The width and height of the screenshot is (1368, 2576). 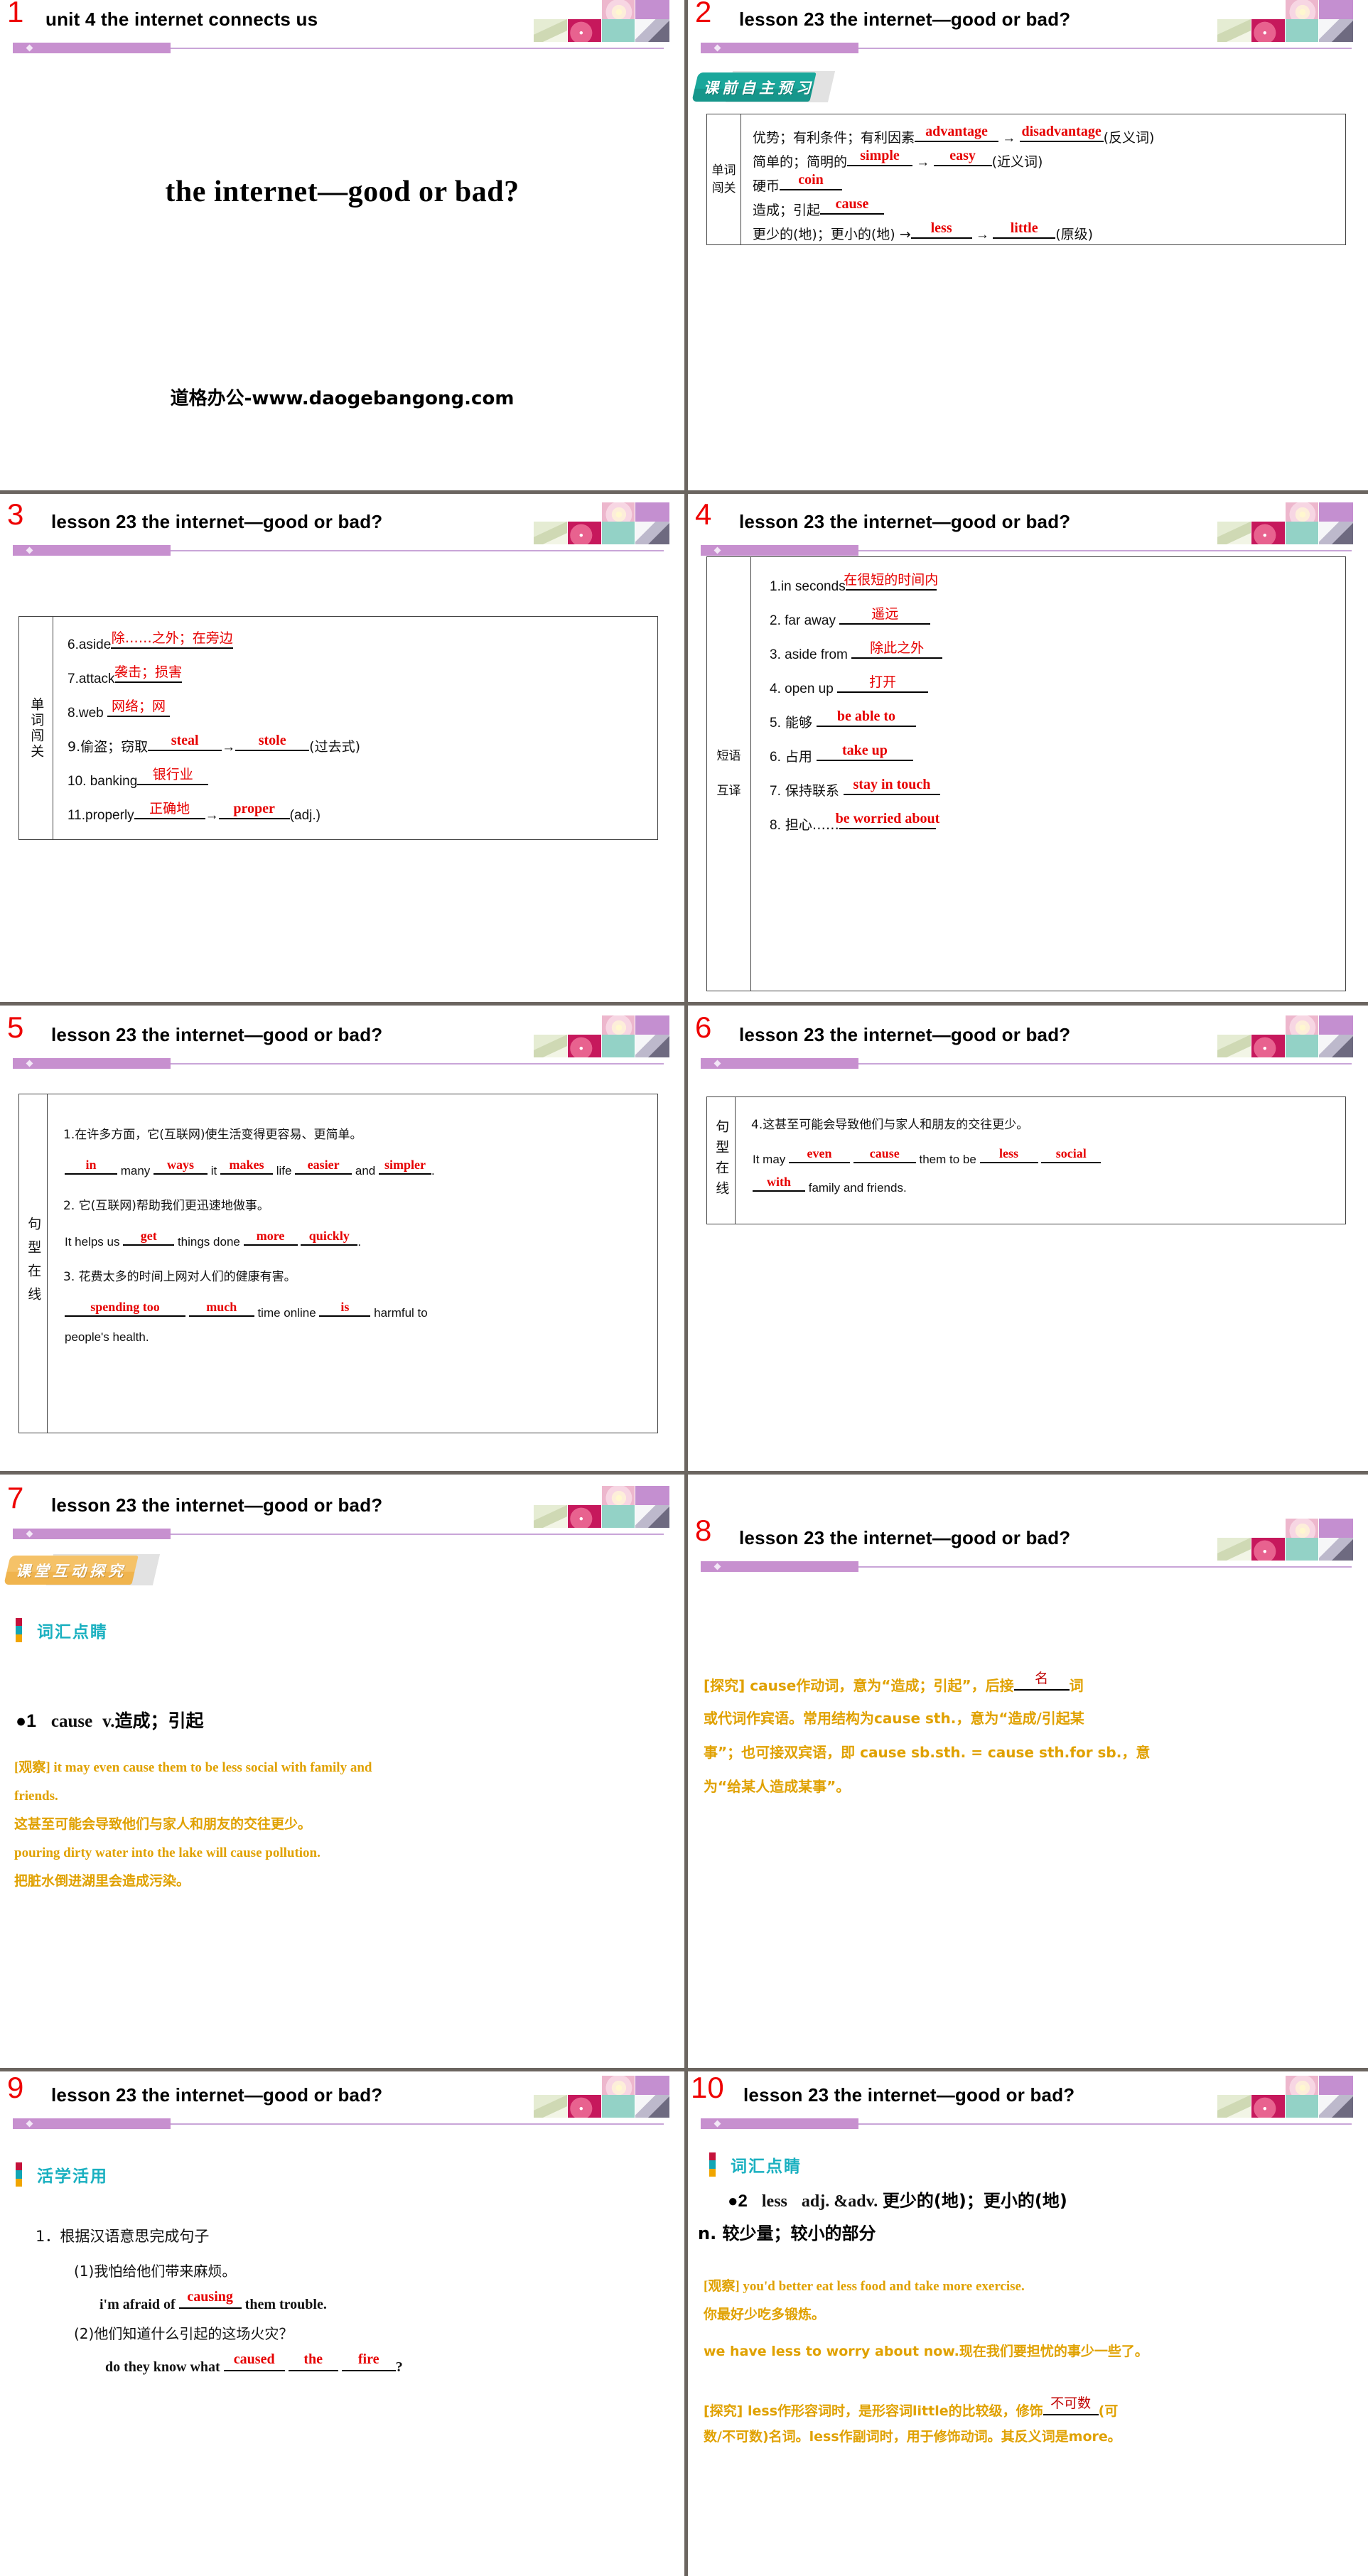 What do you see at coordinates (77, 815) in the screenshot?
I see `row-number: 11.` at bounding box center [77, 815].